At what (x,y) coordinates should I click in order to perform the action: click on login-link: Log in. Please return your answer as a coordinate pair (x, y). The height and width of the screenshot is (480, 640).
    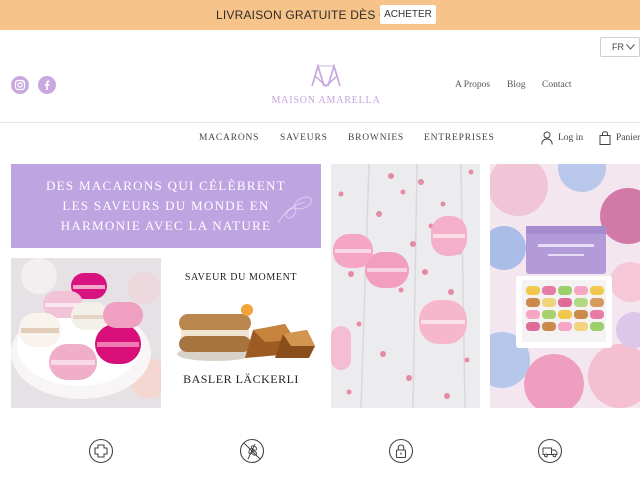
    Looking at the image, I should click on (566, 139).